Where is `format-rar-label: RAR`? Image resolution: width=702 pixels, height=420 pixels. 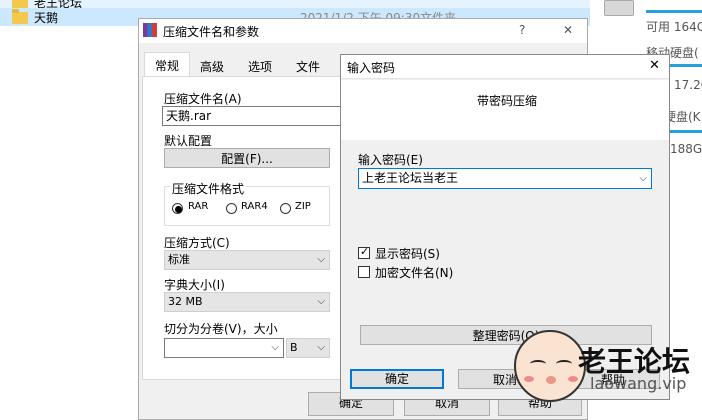
format-rar-label: RAR is located at coordinates (198, 206).